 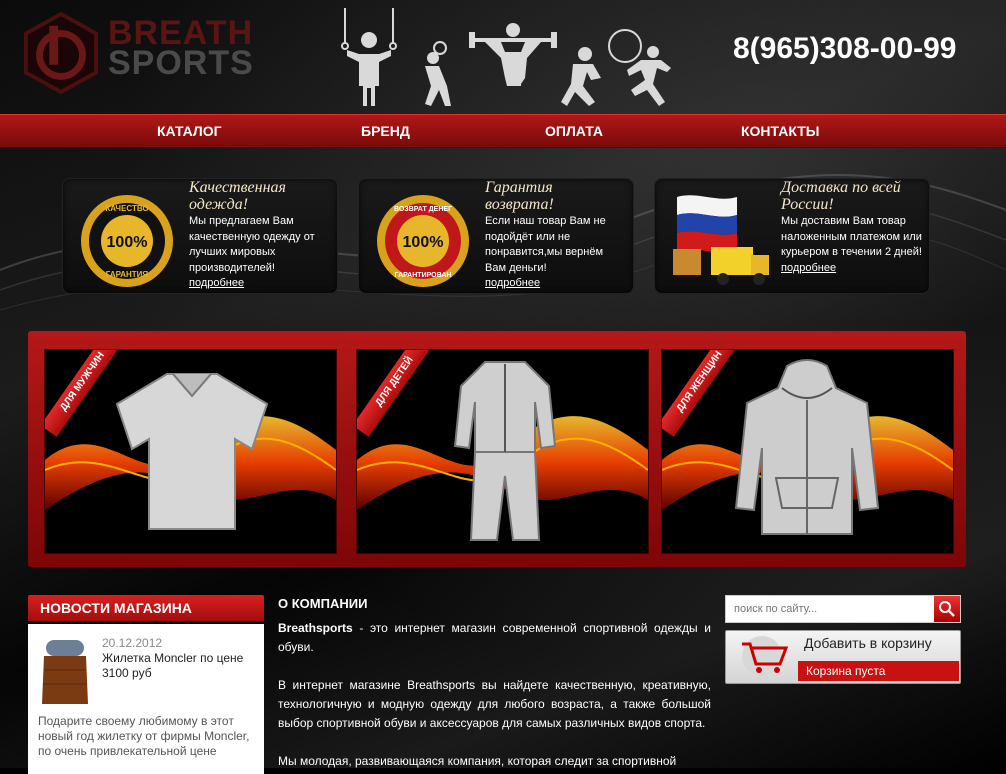 I want to click on cart-status: Корзина пуста, so click(x=878, y=671).